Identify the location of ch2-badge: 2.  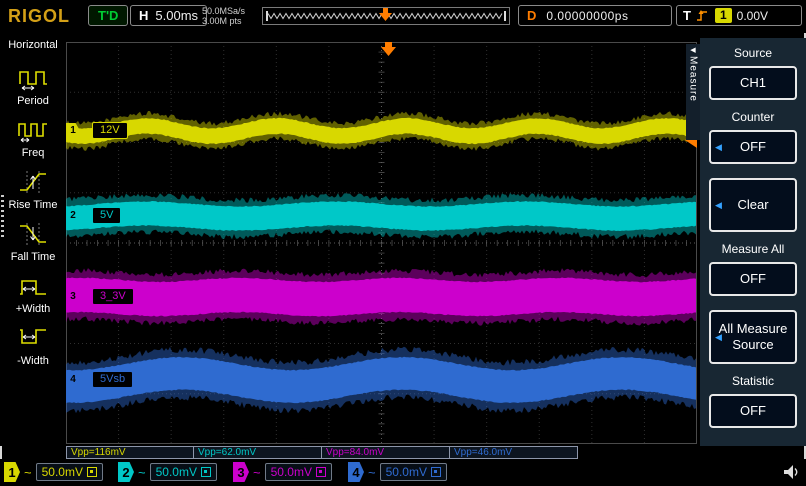
(126, 472).